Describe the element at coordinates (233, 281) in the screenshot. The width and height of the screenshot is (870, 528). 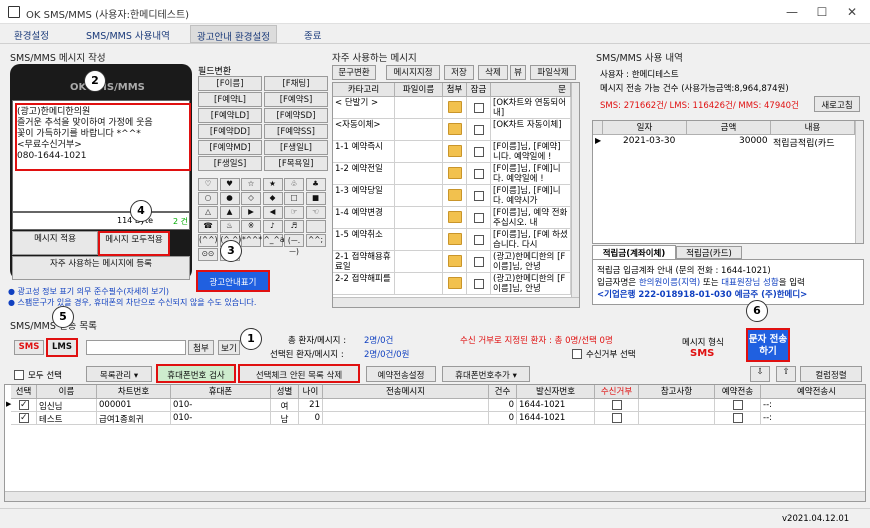
I see `ad-notice-button: 광고안내표기` at that location.